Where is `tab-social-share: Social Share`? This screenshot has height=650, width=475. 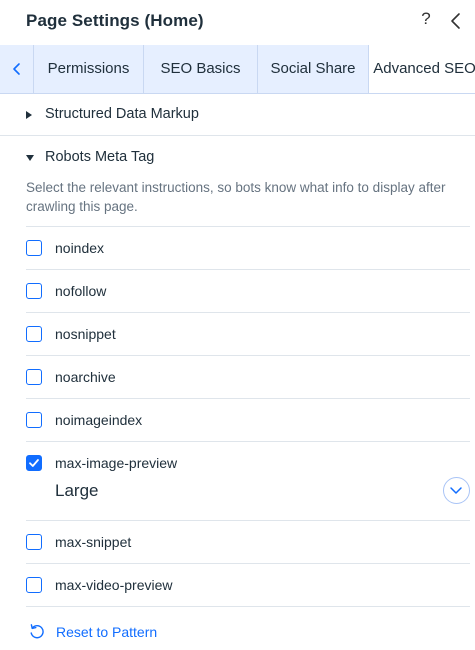
tab-social-share: Social Share is located at coordinates (312, 69).